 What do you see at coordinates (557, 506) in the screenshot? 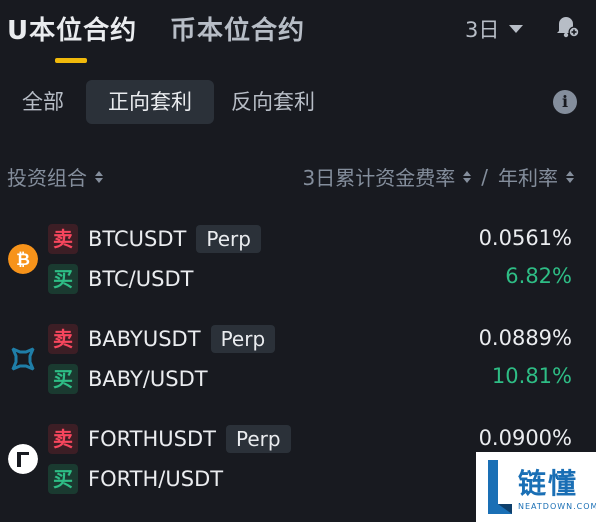
I see `watermark-subtitle: NEATDOWN.COM` at bounding box center [557, 506].